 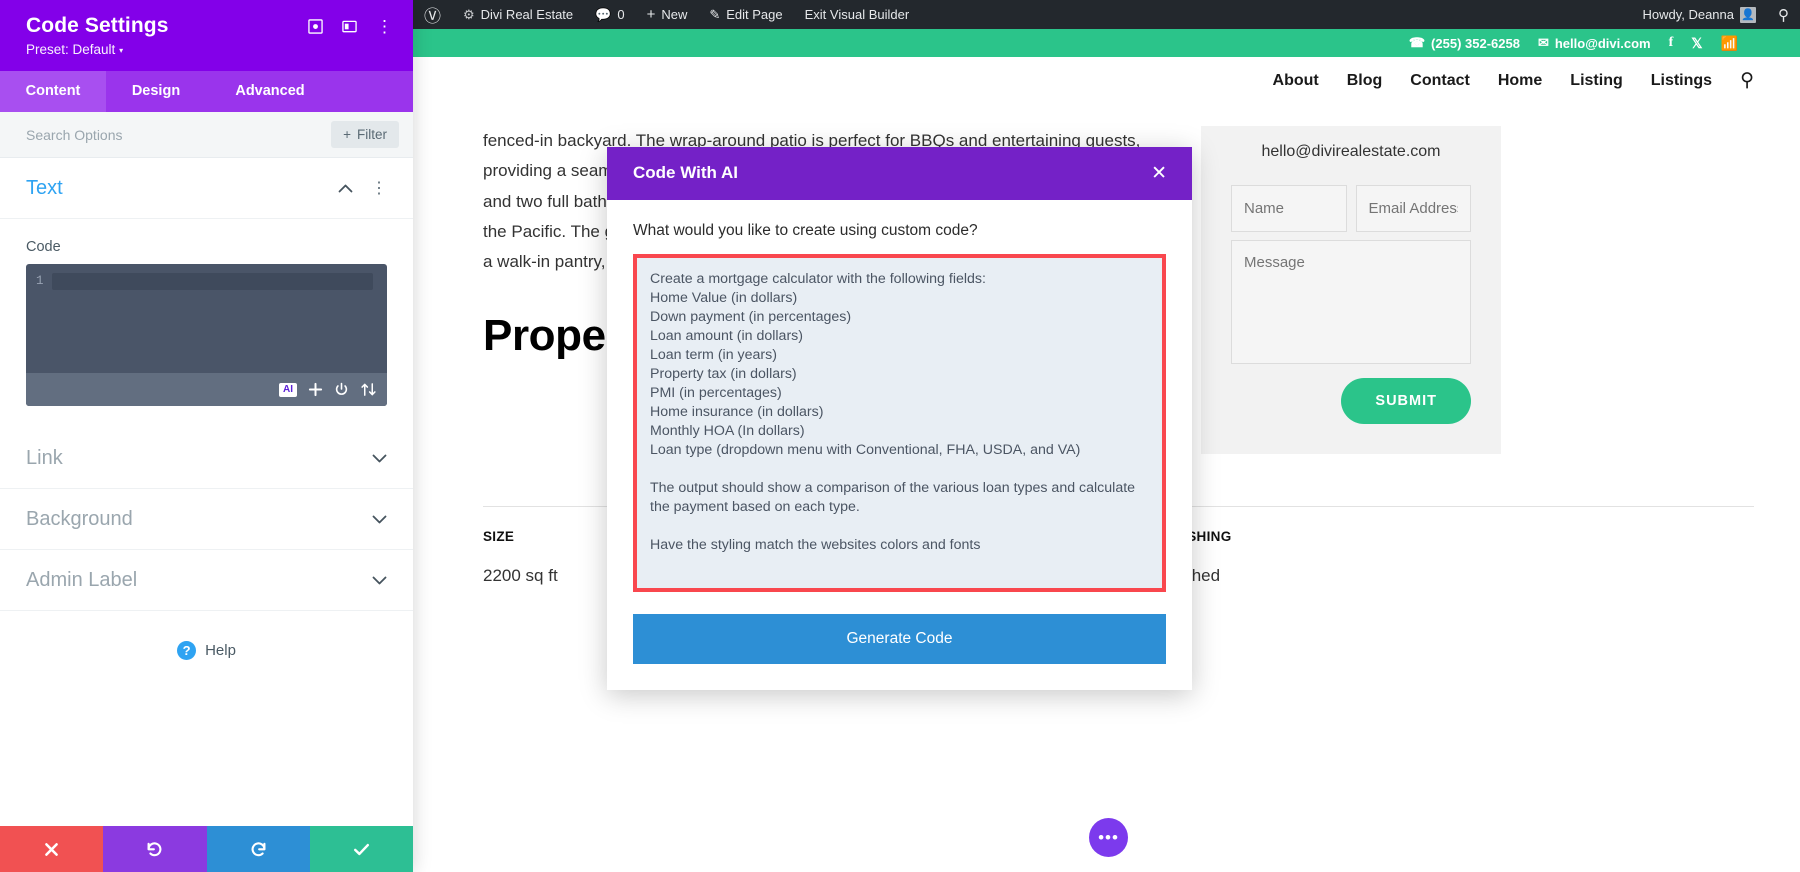 What do you see at coordinates (1681, 81) in the screenshot?
I see `nav-item-listings: Listings` at bounding box center [1681, 81].